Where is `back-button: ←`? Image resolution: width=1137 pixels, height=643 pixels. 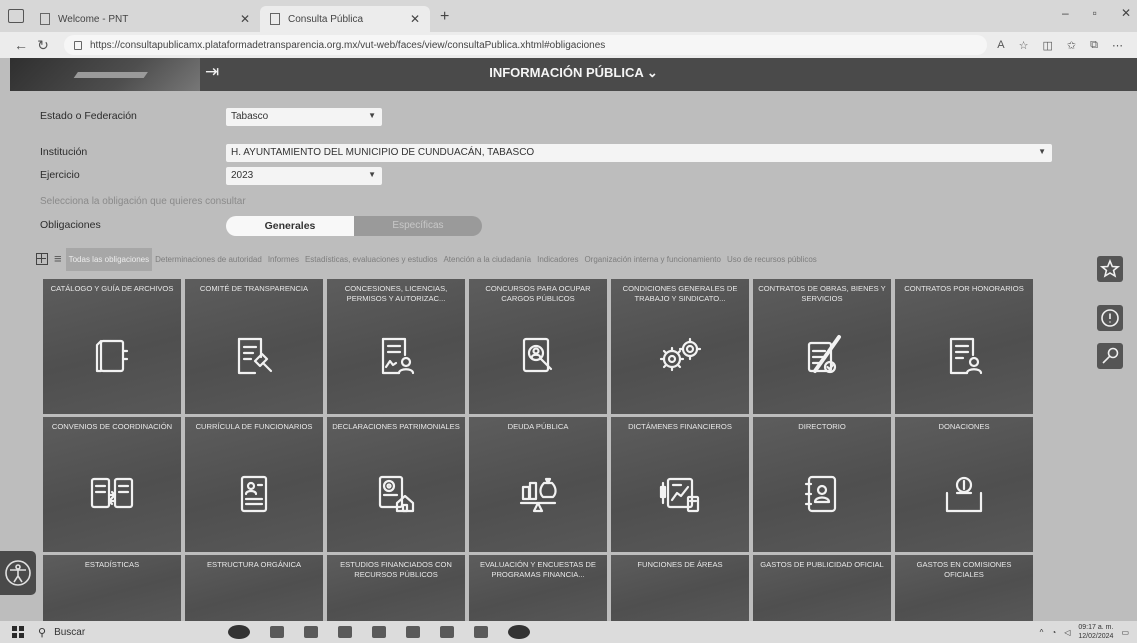
back-button: ← is located at coordinates (21, 45).